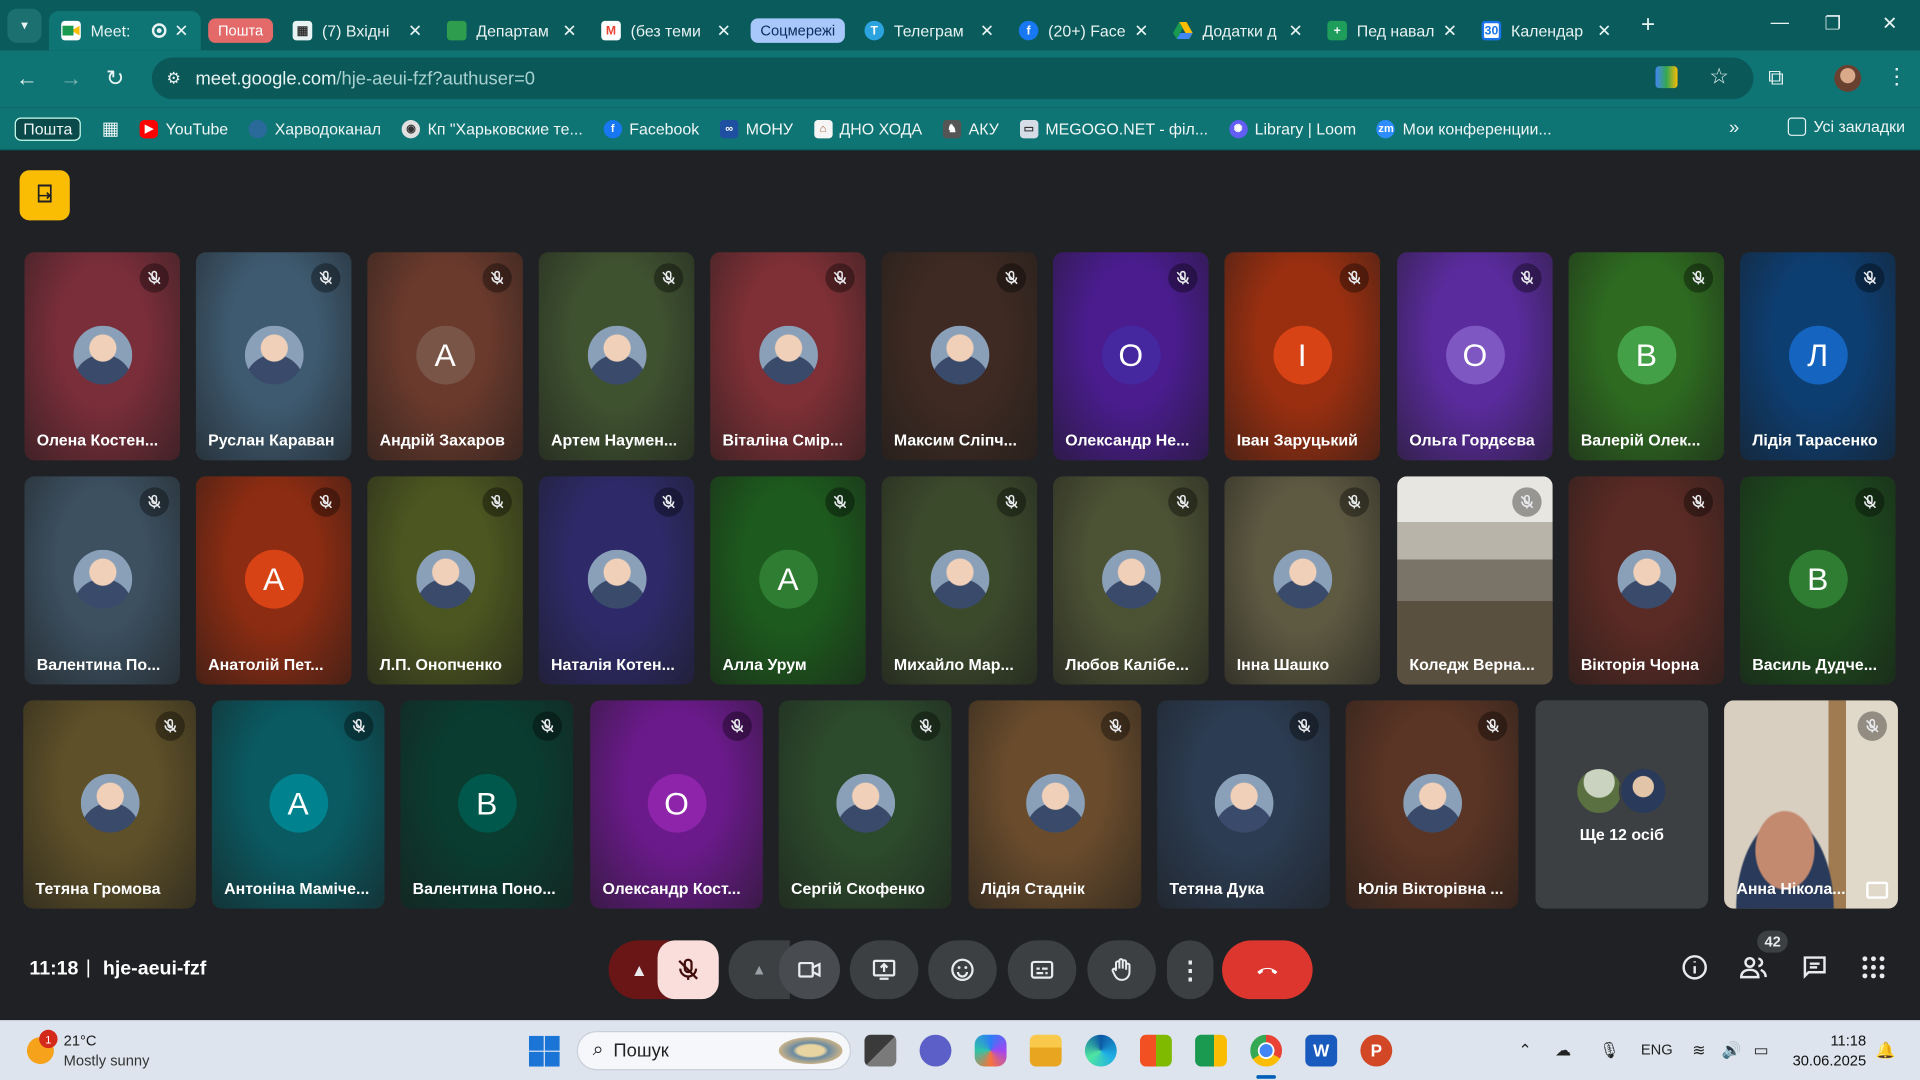 This screenshot has height=1080, width=1920. Describe the element at coordinates (241, 30) in the screenshot. I see `tab-group-mail: Пошта` at that location.